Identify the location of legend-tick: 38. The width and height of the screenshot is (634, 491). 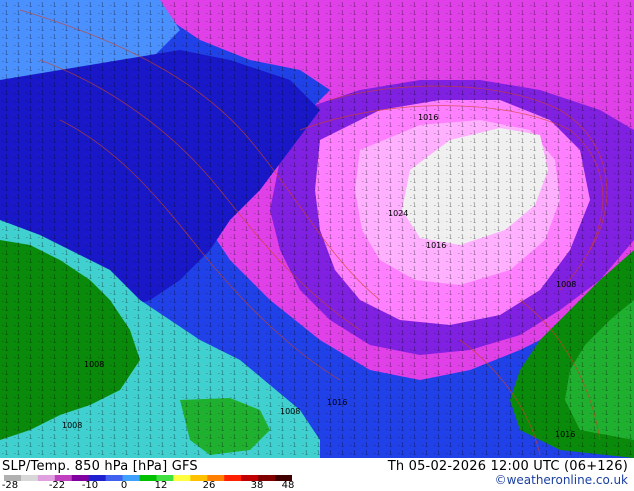
(257, 485).